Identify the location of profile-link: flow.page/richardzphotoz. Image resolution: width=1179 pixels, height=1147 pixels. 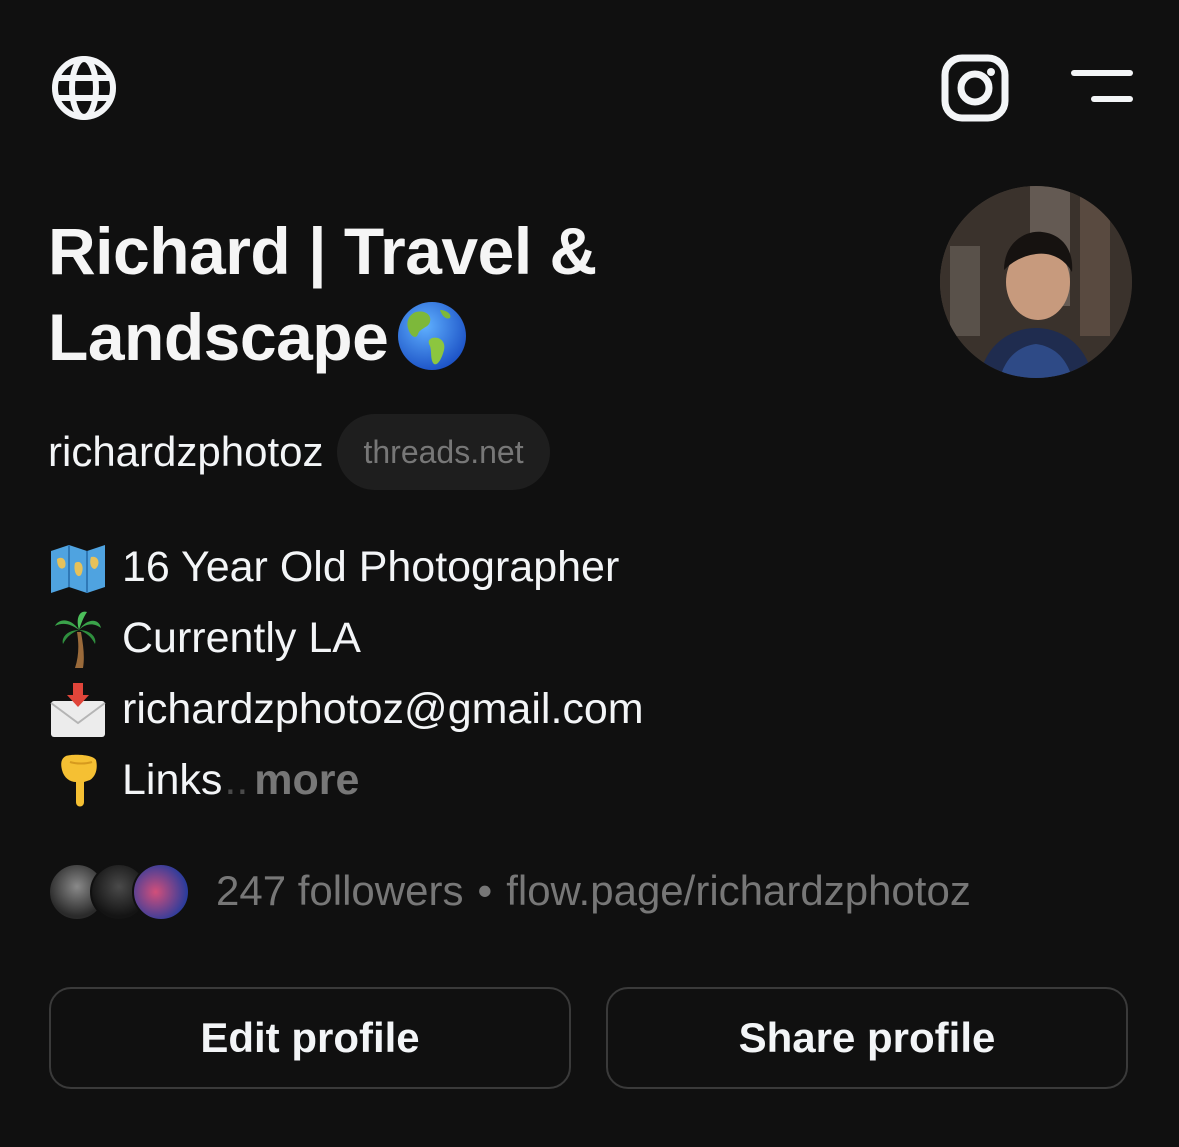
(738, 890).